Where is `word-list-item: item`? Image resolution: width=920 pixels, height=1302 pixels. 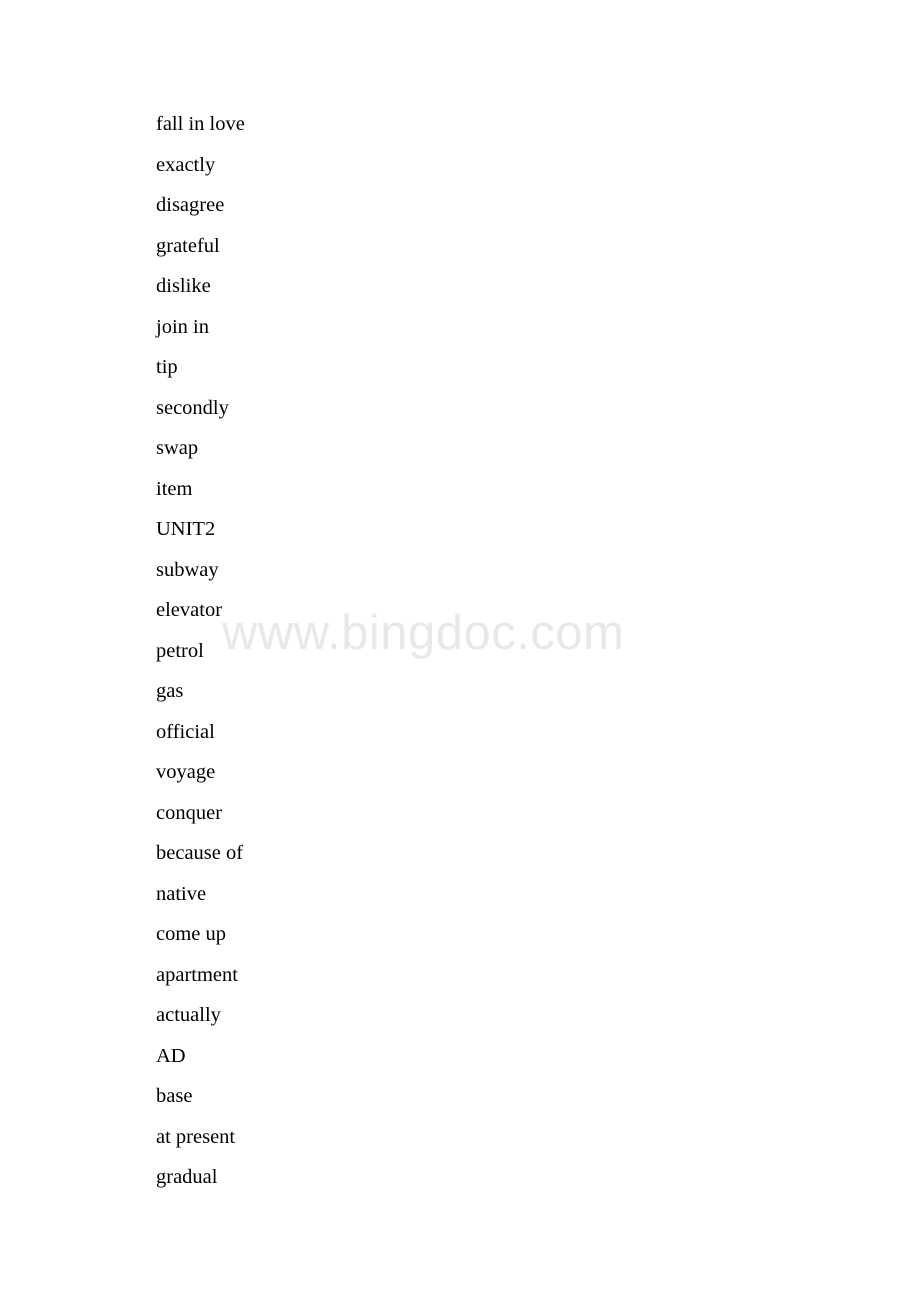
word-list-item: item is located at coordinates (174, 488).